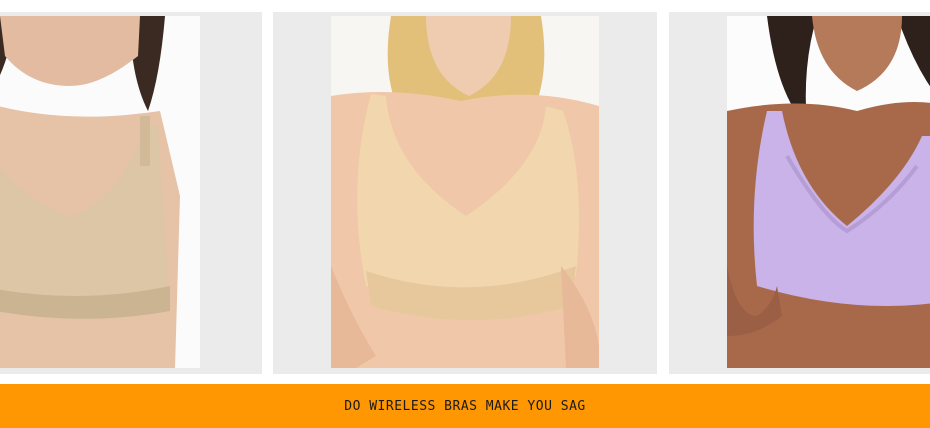  I want to click on article-title-banner: DO WIRELESS BRAS MAKE YOU SAG, so click(465, 406).